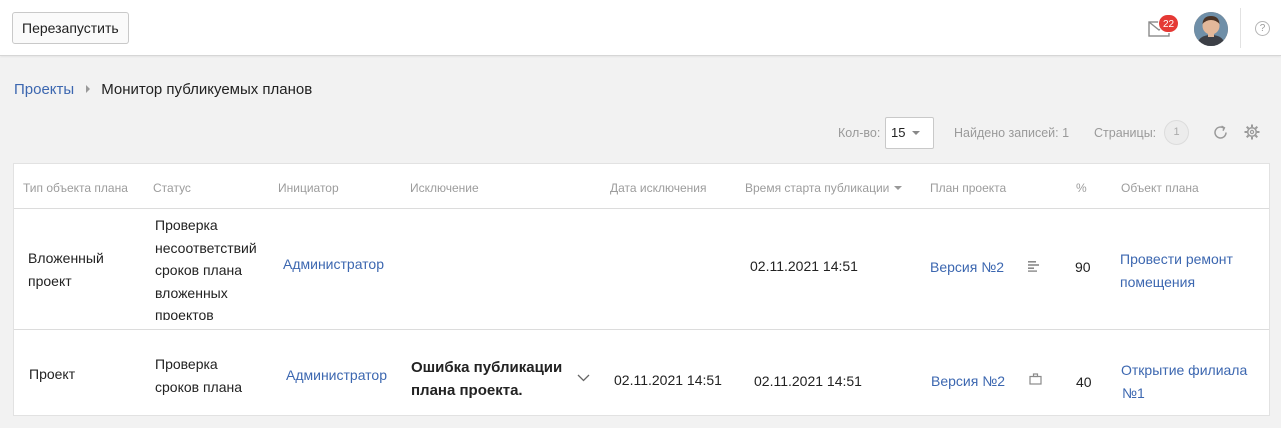 The width and height of the screenshot is (1281, 428). What do you see at coordinates (668, 380) in the screenshot?
I see `row-exception-date: 02.11.2021 14:51` at bounding box center [668, 380].